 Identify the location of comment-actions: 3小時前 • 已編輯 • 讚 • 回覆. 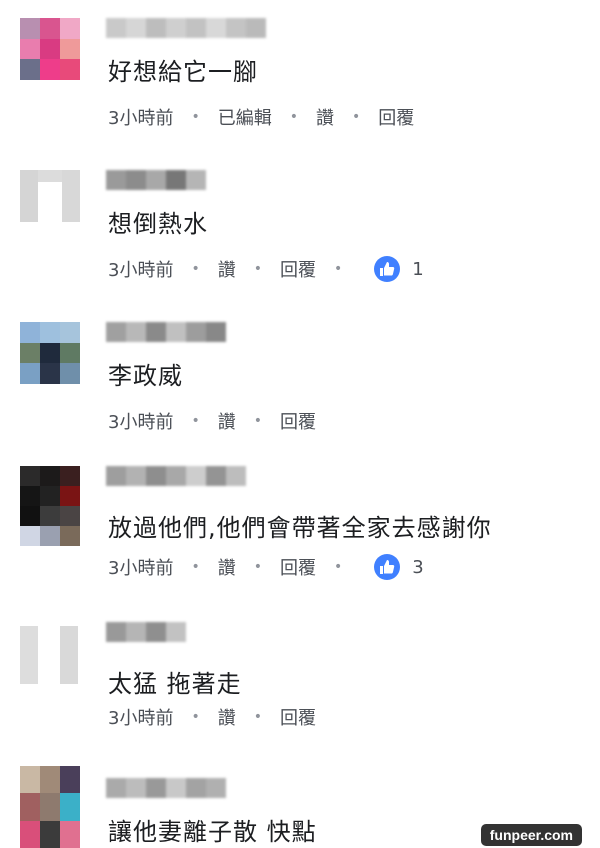
(261, 117).